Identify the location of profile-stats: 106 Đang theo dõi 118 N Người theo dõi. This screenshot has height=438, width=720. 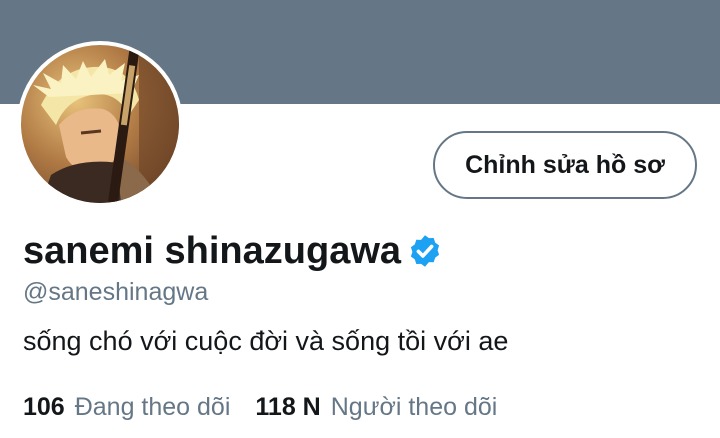
(260, 407).